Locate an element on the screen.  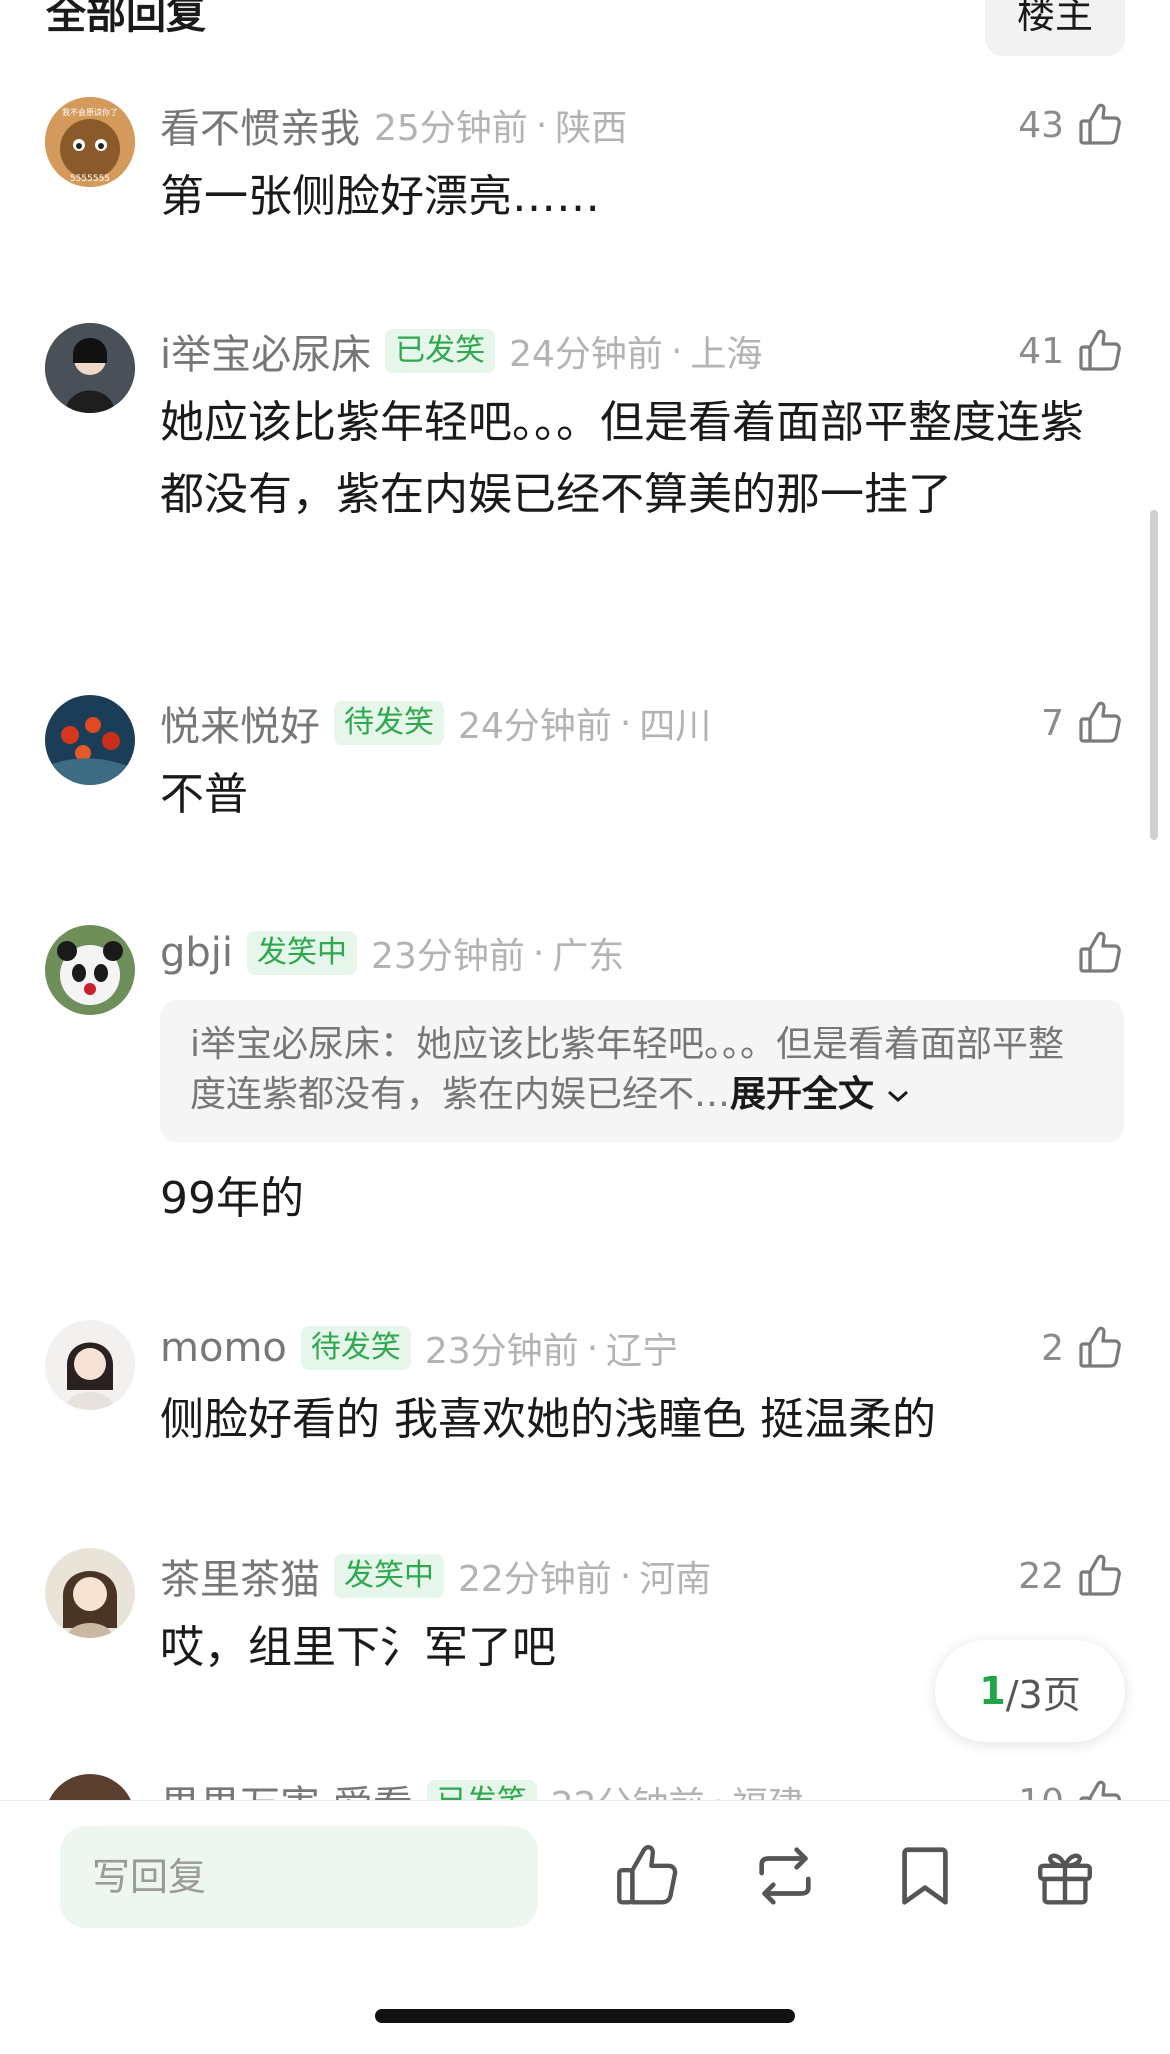
like-count: 22 is located at coordinates (1041, 1576).